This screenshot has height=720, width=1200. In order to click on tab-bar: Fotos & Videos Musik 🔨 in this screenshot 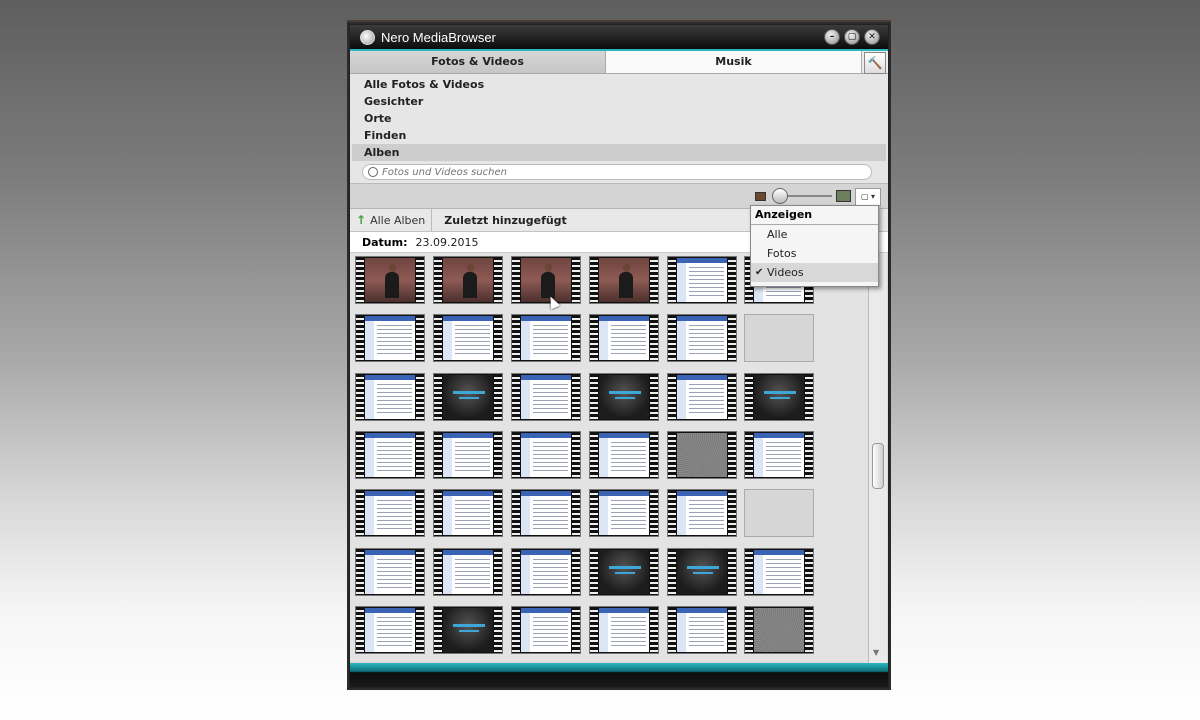, I will do `click(619, 62)`.